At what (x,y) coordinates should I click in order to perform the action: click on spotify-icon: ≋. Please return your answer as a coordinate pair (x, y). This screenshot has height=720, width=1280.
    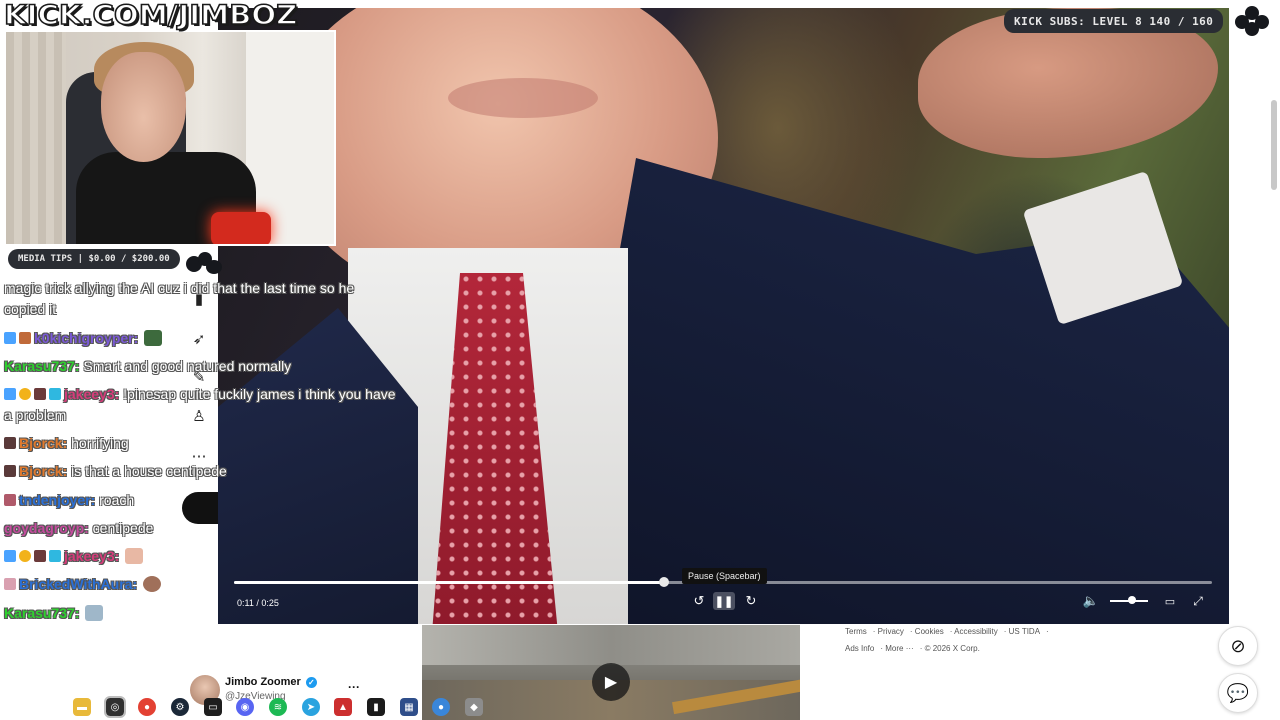
    Looking at the image, I should click on (278, 707).